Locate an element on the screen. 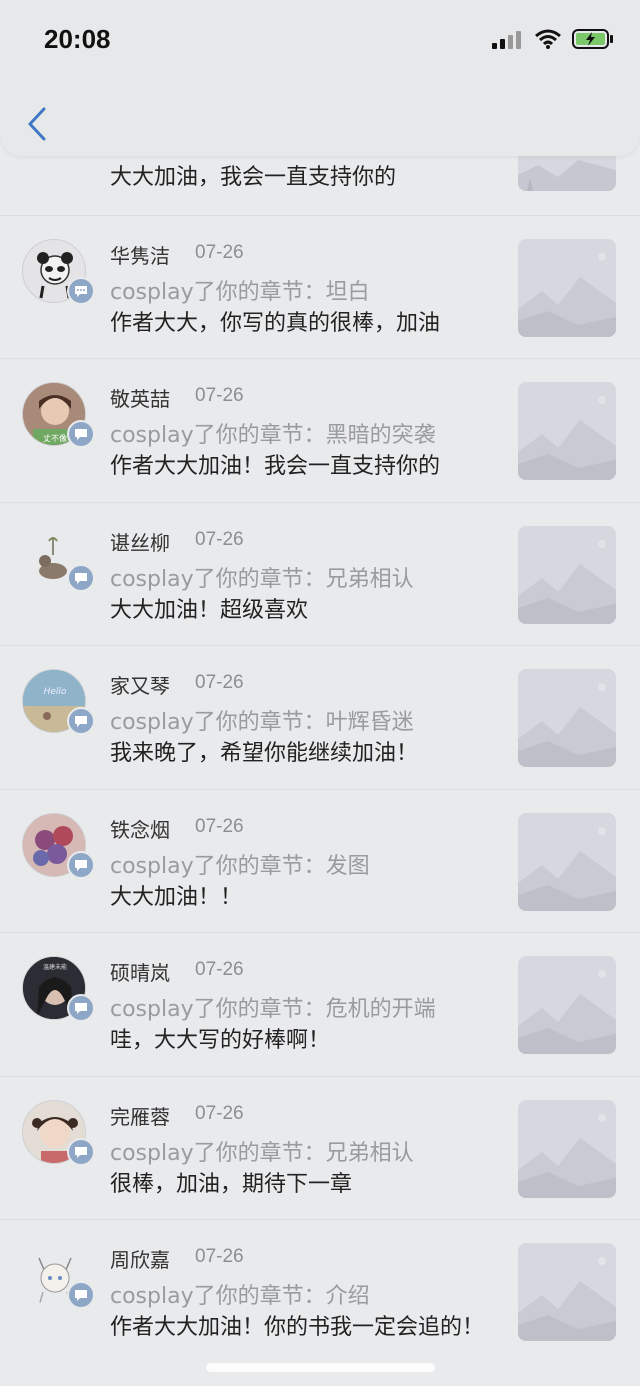 The height and width of the screenshot is (1386, 640). status-time: 20:08 is located at coordinates (77, 39).